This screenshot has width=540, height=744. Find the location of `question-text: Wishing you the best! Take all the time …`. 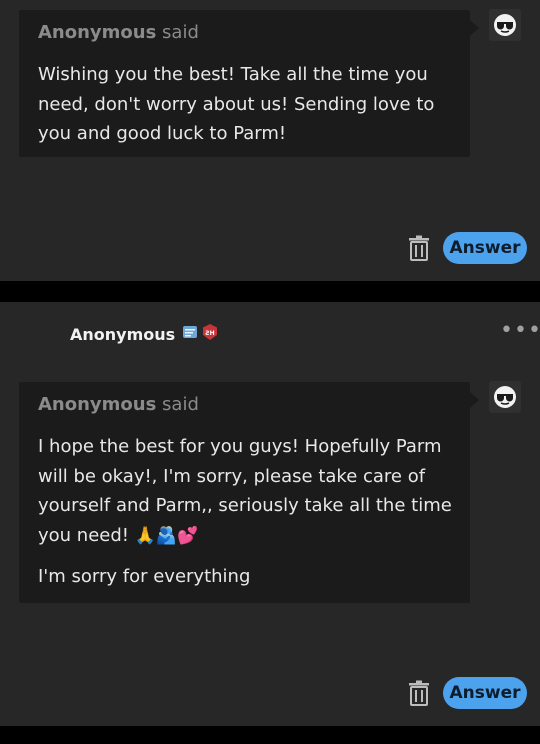

question-text: Wishing you the best! Take all the time … is located at coordinates (236, 104).